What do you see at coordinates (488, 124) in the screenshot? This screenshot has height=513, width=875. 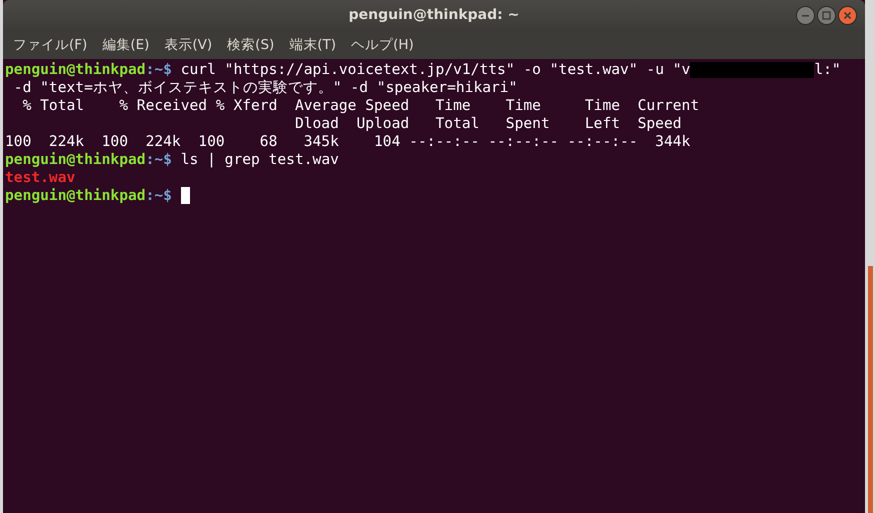 I see `terminal-text: Dload Upload Total Spent Left Speed` at bounding box center [488, 124].